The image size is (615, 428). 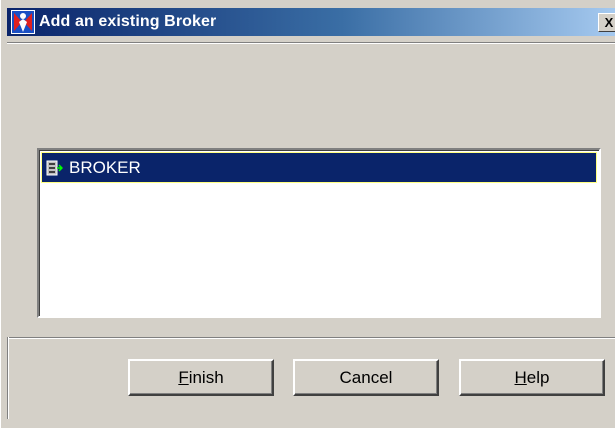 I want to click on title-separator, so click(x=311, y=43).